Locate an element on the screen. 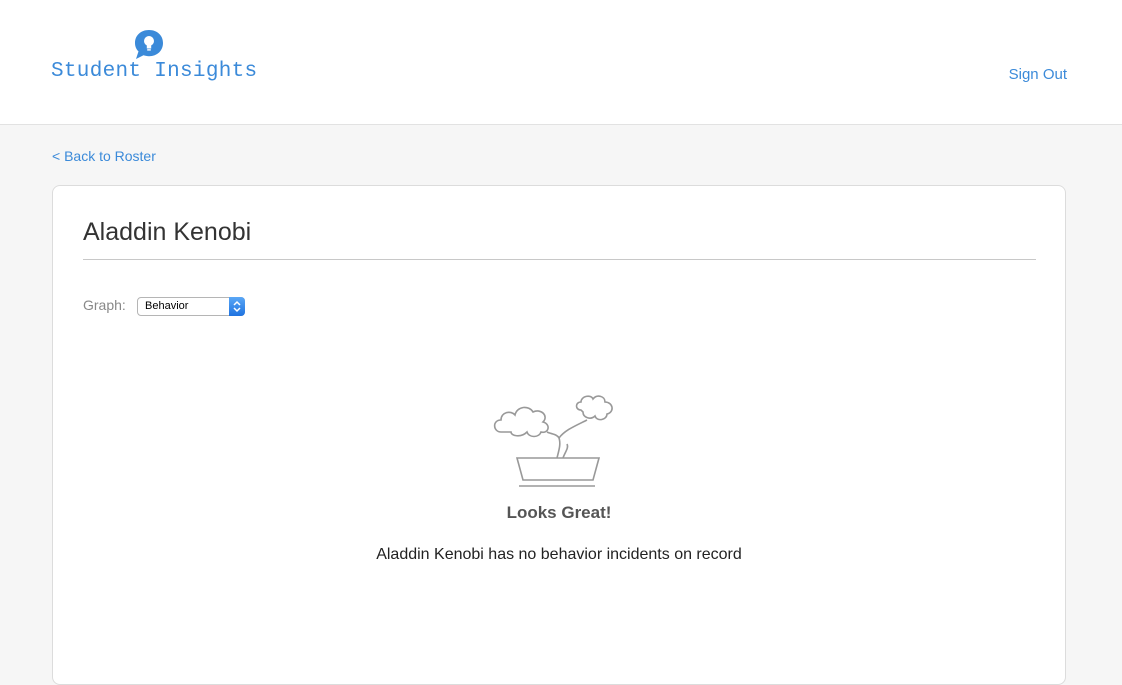 The image size is (1122, 685). app-logo: Student Insights is located at coordinates (161, 58).